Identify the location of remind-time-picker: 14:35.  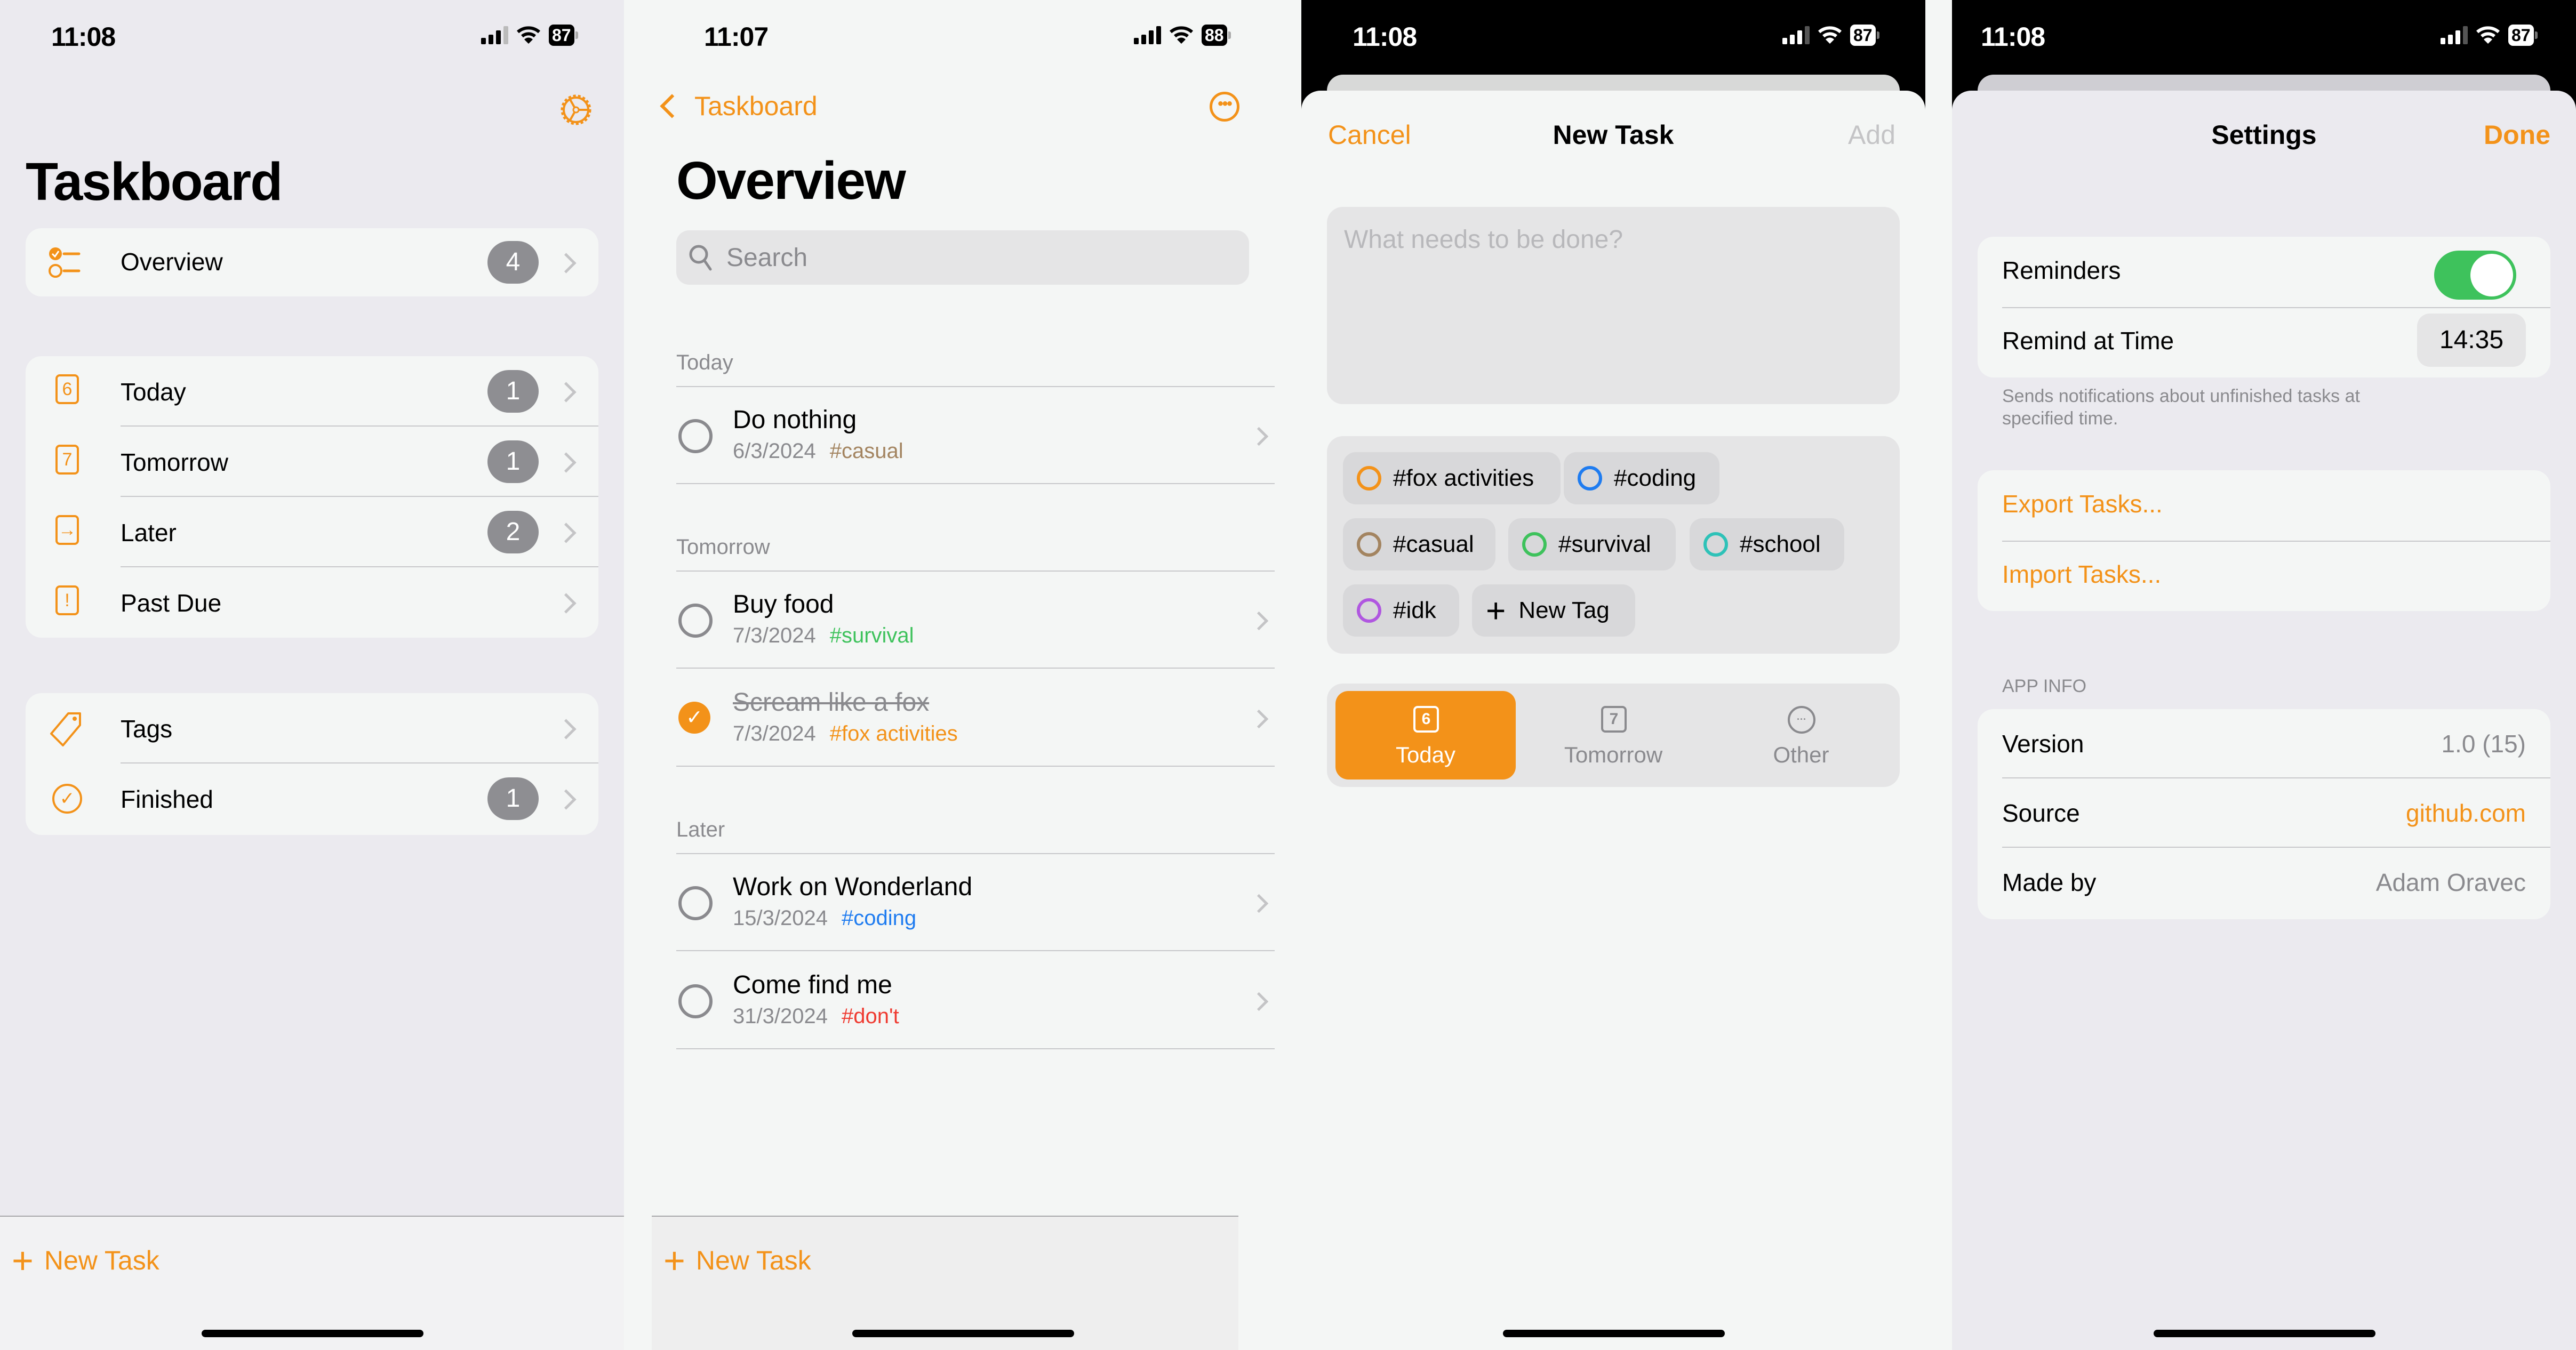
(2471, 340).